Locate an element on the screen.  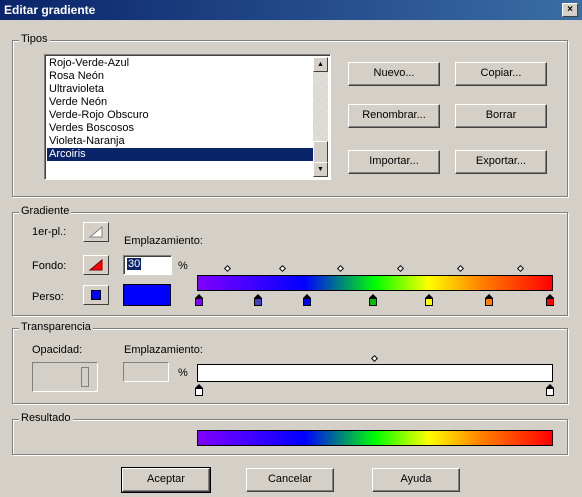
blue-square-icon is located at coordinates (96, 295).